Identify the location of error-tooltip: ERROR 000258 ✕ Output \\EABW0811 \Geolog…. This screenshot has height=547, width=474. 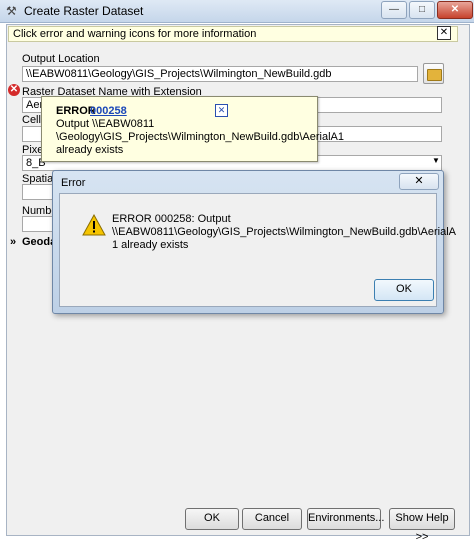
(192, 129).